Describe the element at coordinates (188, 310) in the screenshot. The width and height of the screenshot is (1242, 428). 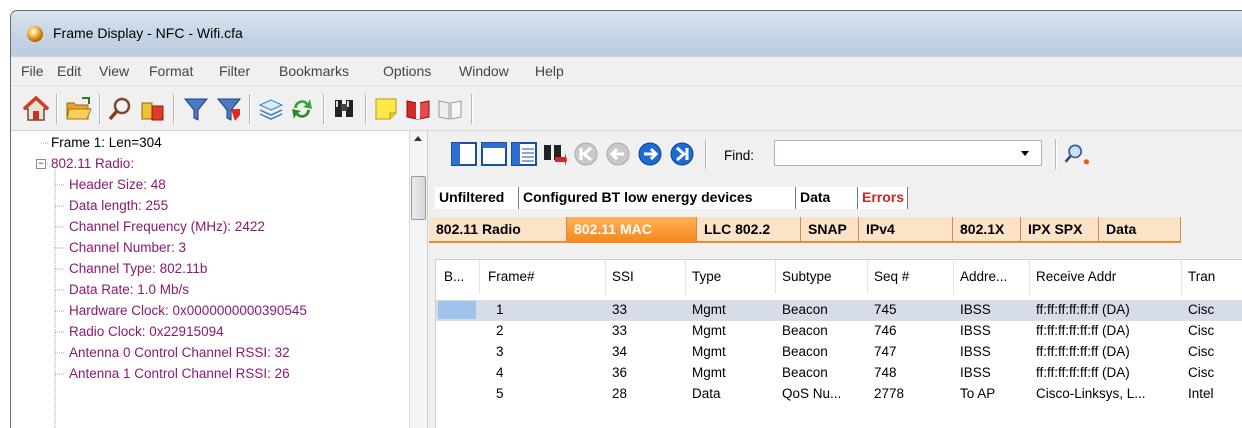
I see `tree-node-field: Hardware Clock: 0x0000000000390545` at that location.